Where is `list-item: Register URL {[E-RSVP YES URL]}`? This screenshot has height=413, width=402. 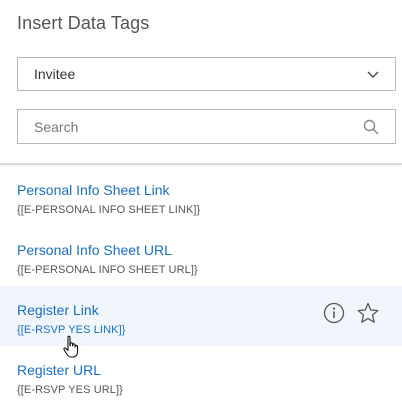
list-item: Register URL {[E-RSVP YES URL]} is located at coordinates (201, 376).